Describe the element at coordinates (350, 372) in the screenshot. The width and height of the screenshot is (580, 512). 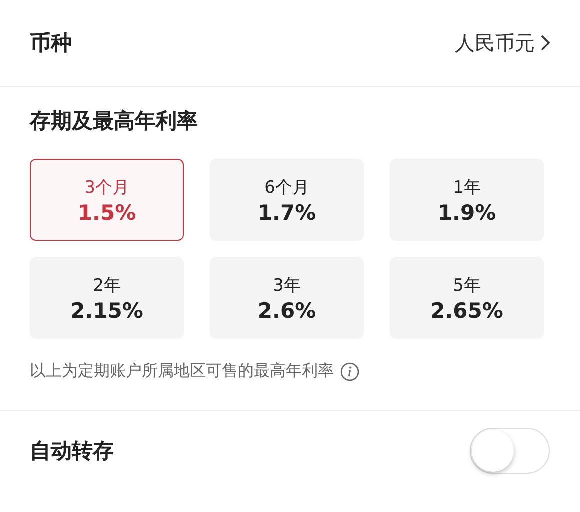
I see `info-icon` at that location.